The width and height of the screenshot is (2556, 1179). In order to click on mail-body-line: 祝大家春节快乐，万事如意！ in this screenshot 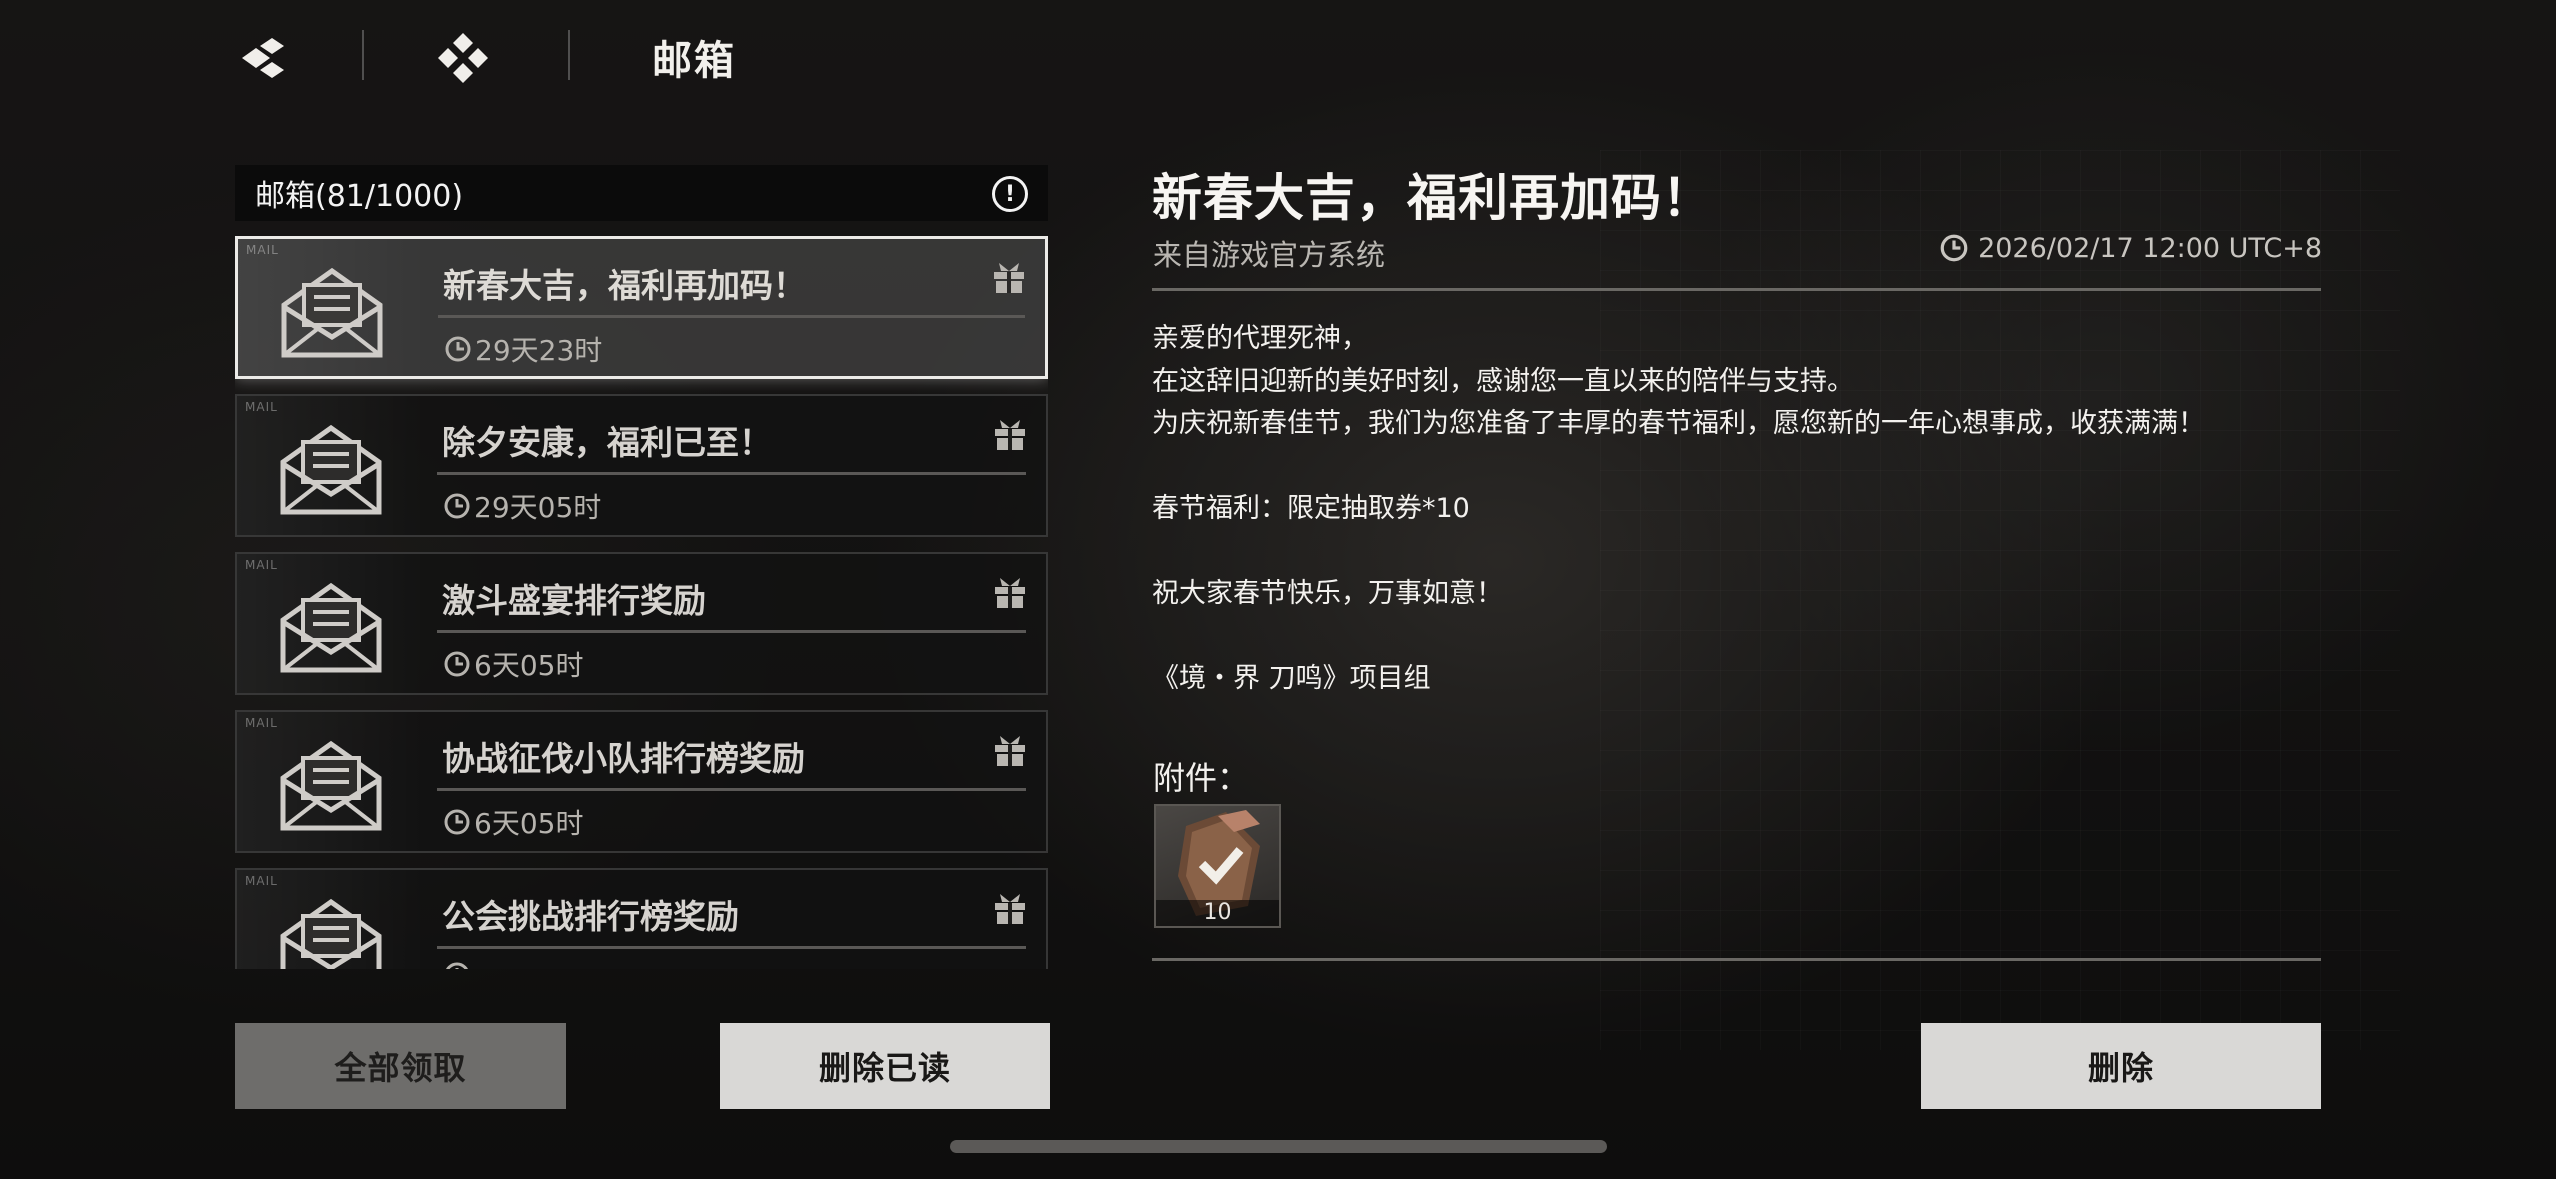, I will do `click(1327, 593)`.